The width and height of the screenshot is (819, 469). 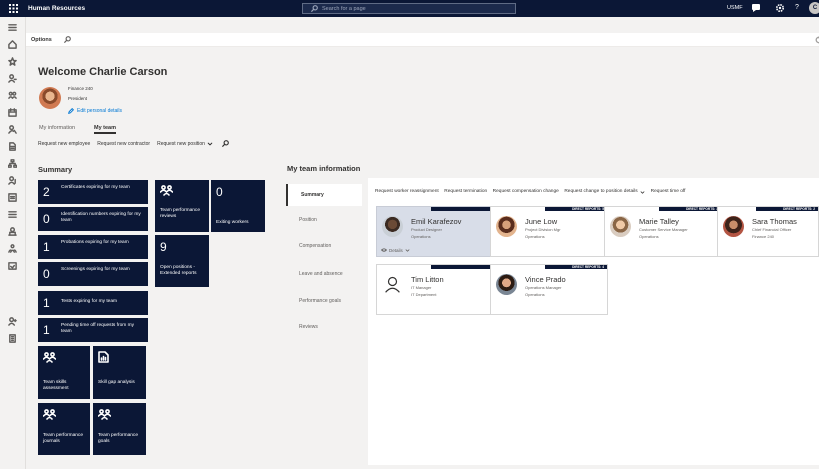 I want to click on request-position-change-button: Request change to position details, so click(x=600, y=192).